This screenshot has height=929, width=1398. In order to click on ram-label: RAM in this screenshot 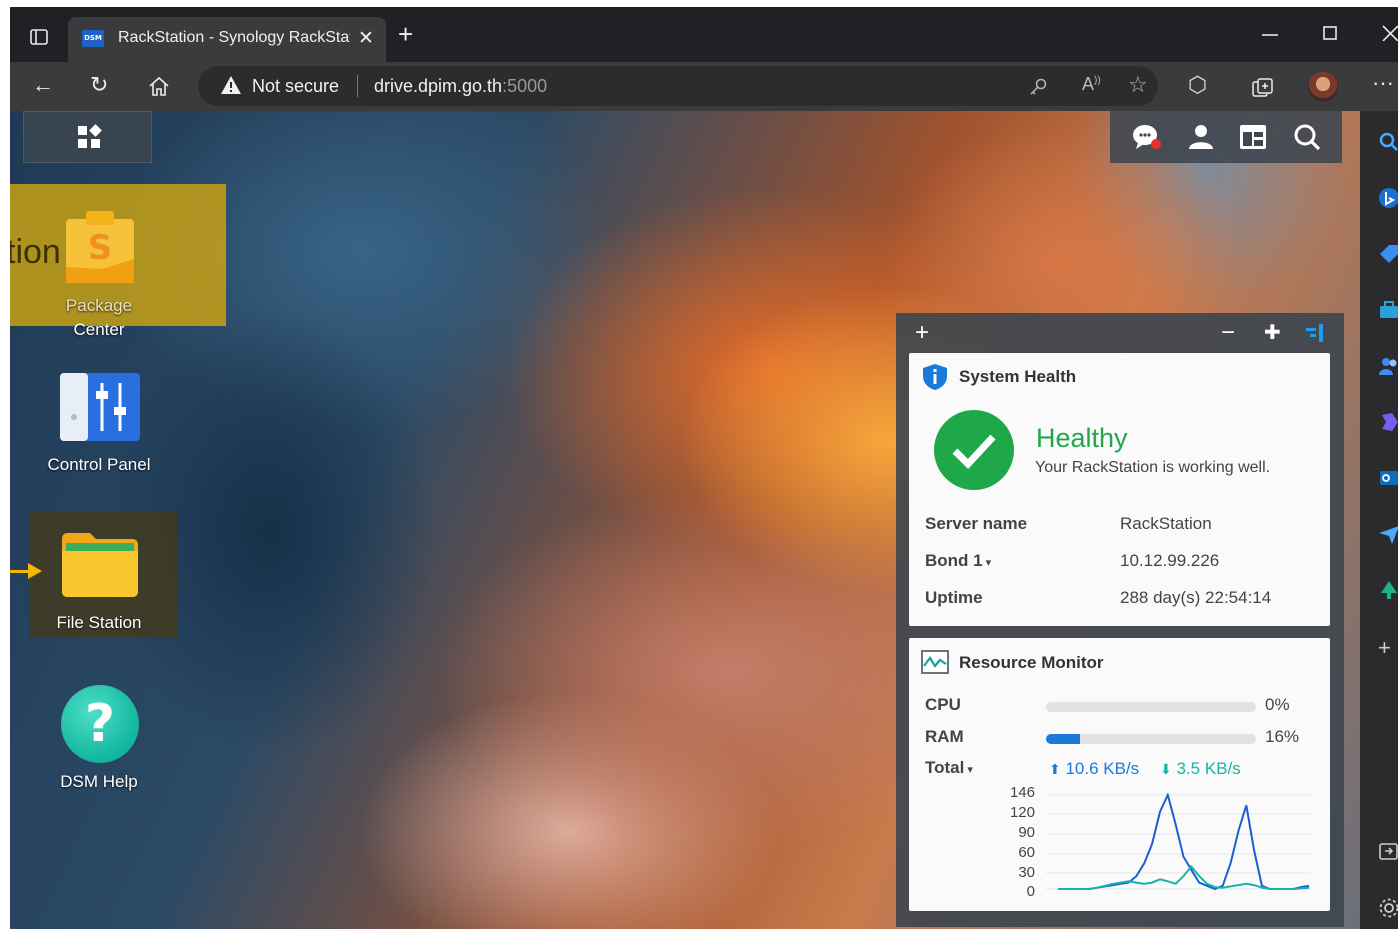, I will do `click(944, 736)`.